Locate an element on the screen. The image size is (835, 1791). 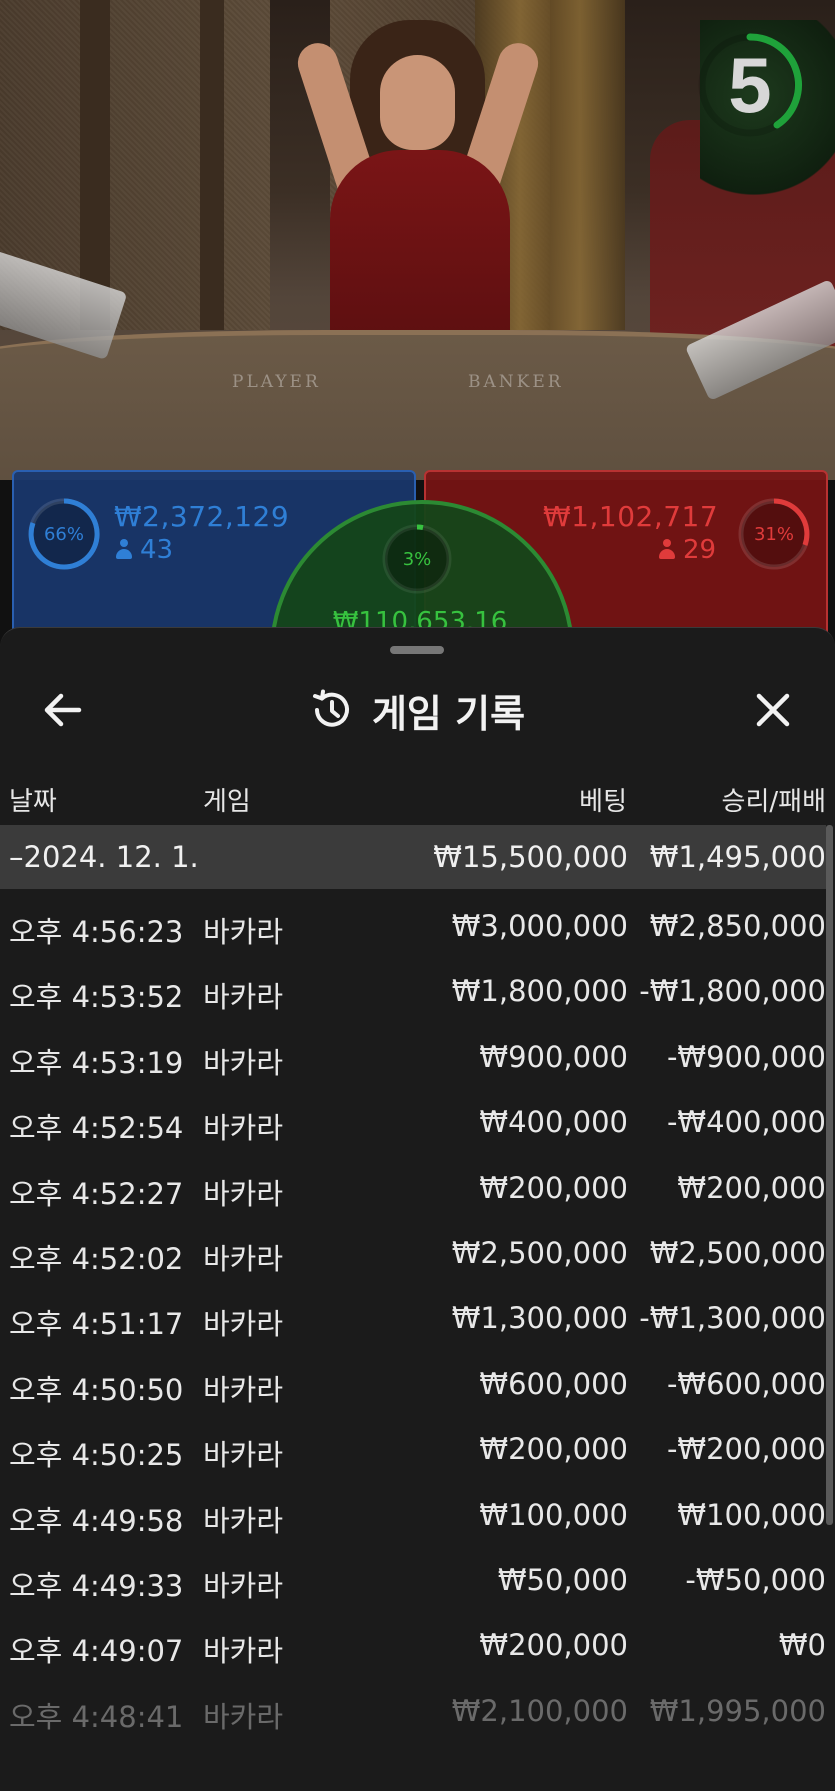
row-result: -₩1,300,000 is located at coordinates (732, 1318).